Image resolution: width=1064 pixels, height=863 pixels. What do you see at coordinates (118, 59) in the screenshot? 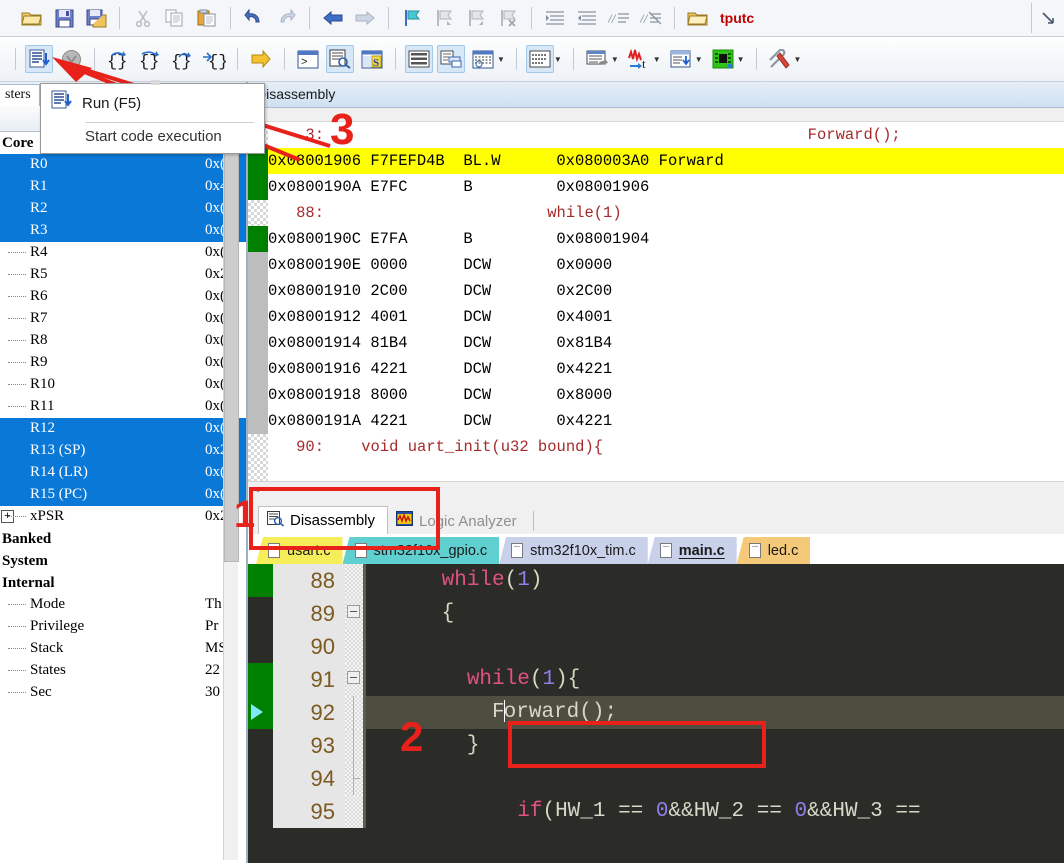
I see `step-into-icon: {}` at bounding box center [118, 59].